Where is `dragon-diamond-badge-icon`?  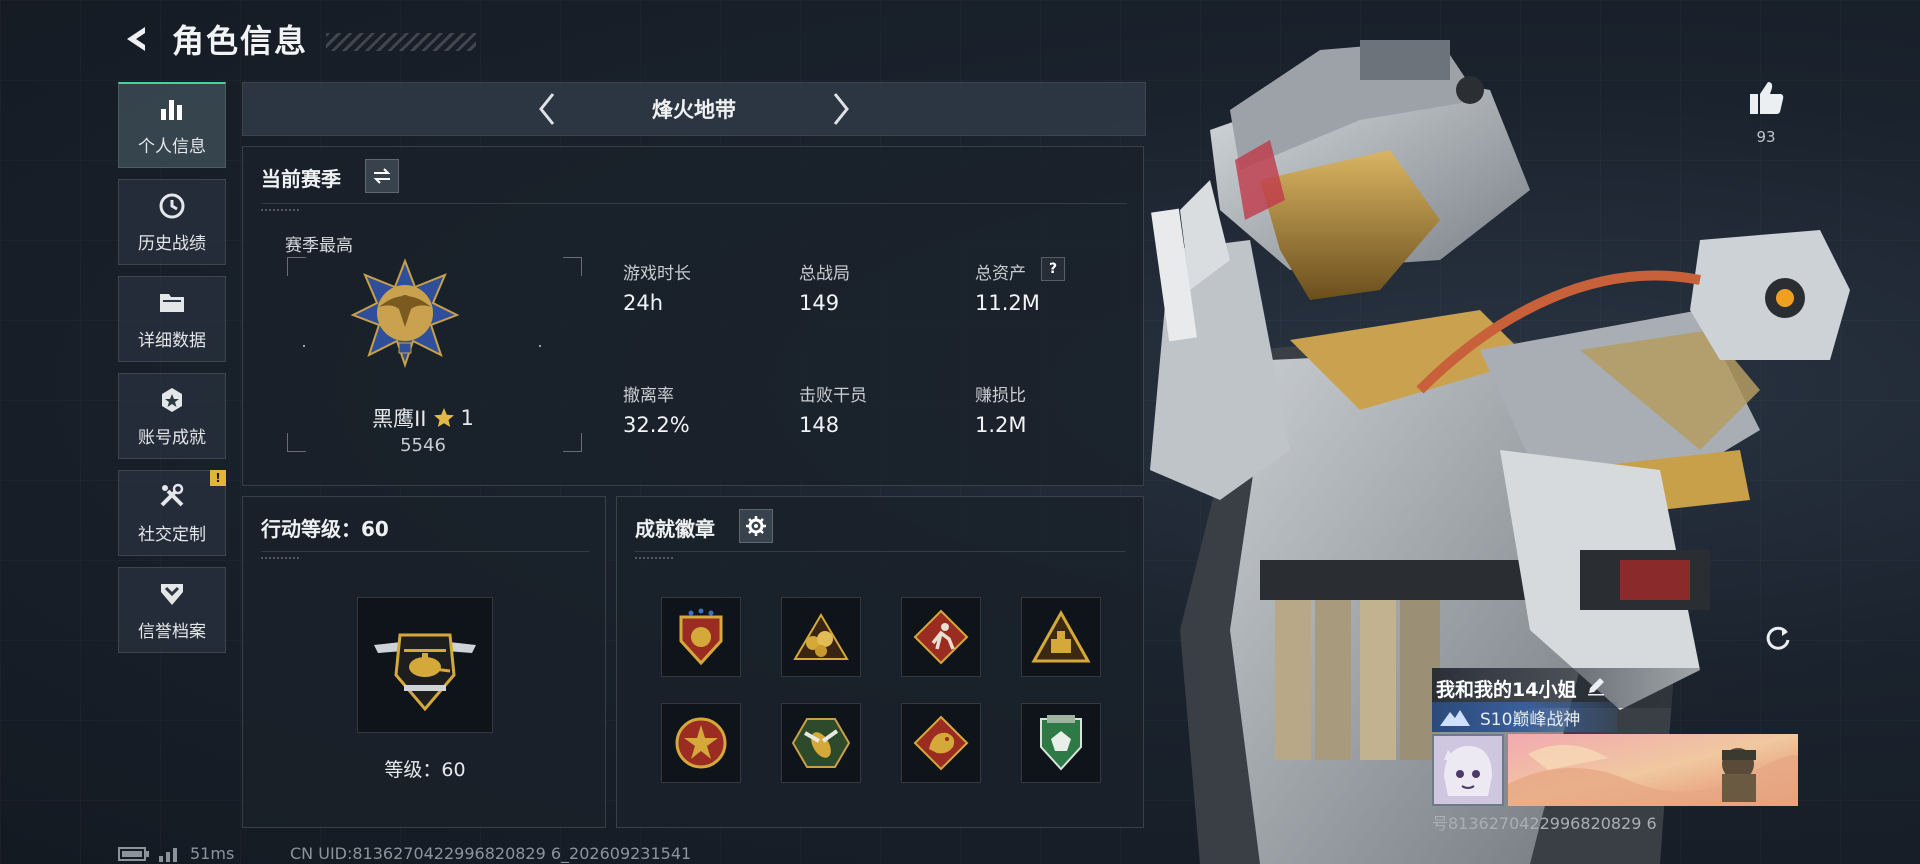 dragon-diamond-badge-icon is located at coordinates (941, 743).